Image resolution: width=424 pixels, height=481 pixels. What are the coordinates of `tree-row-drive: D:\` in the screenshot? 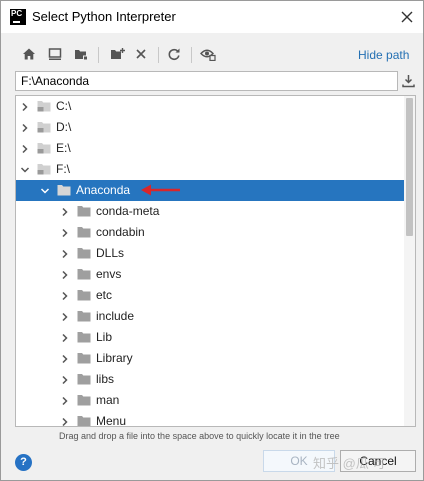 It's located at (210, 127).